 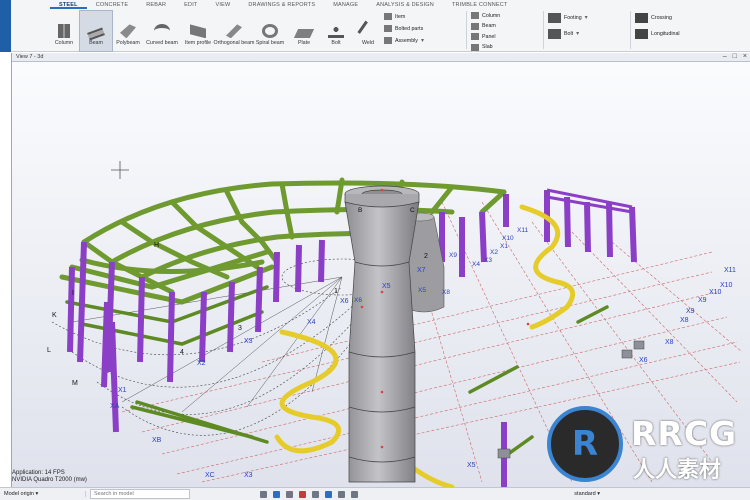 I want to click on spiral-beam-label: Spiral beam, so click(x=270, y=43).